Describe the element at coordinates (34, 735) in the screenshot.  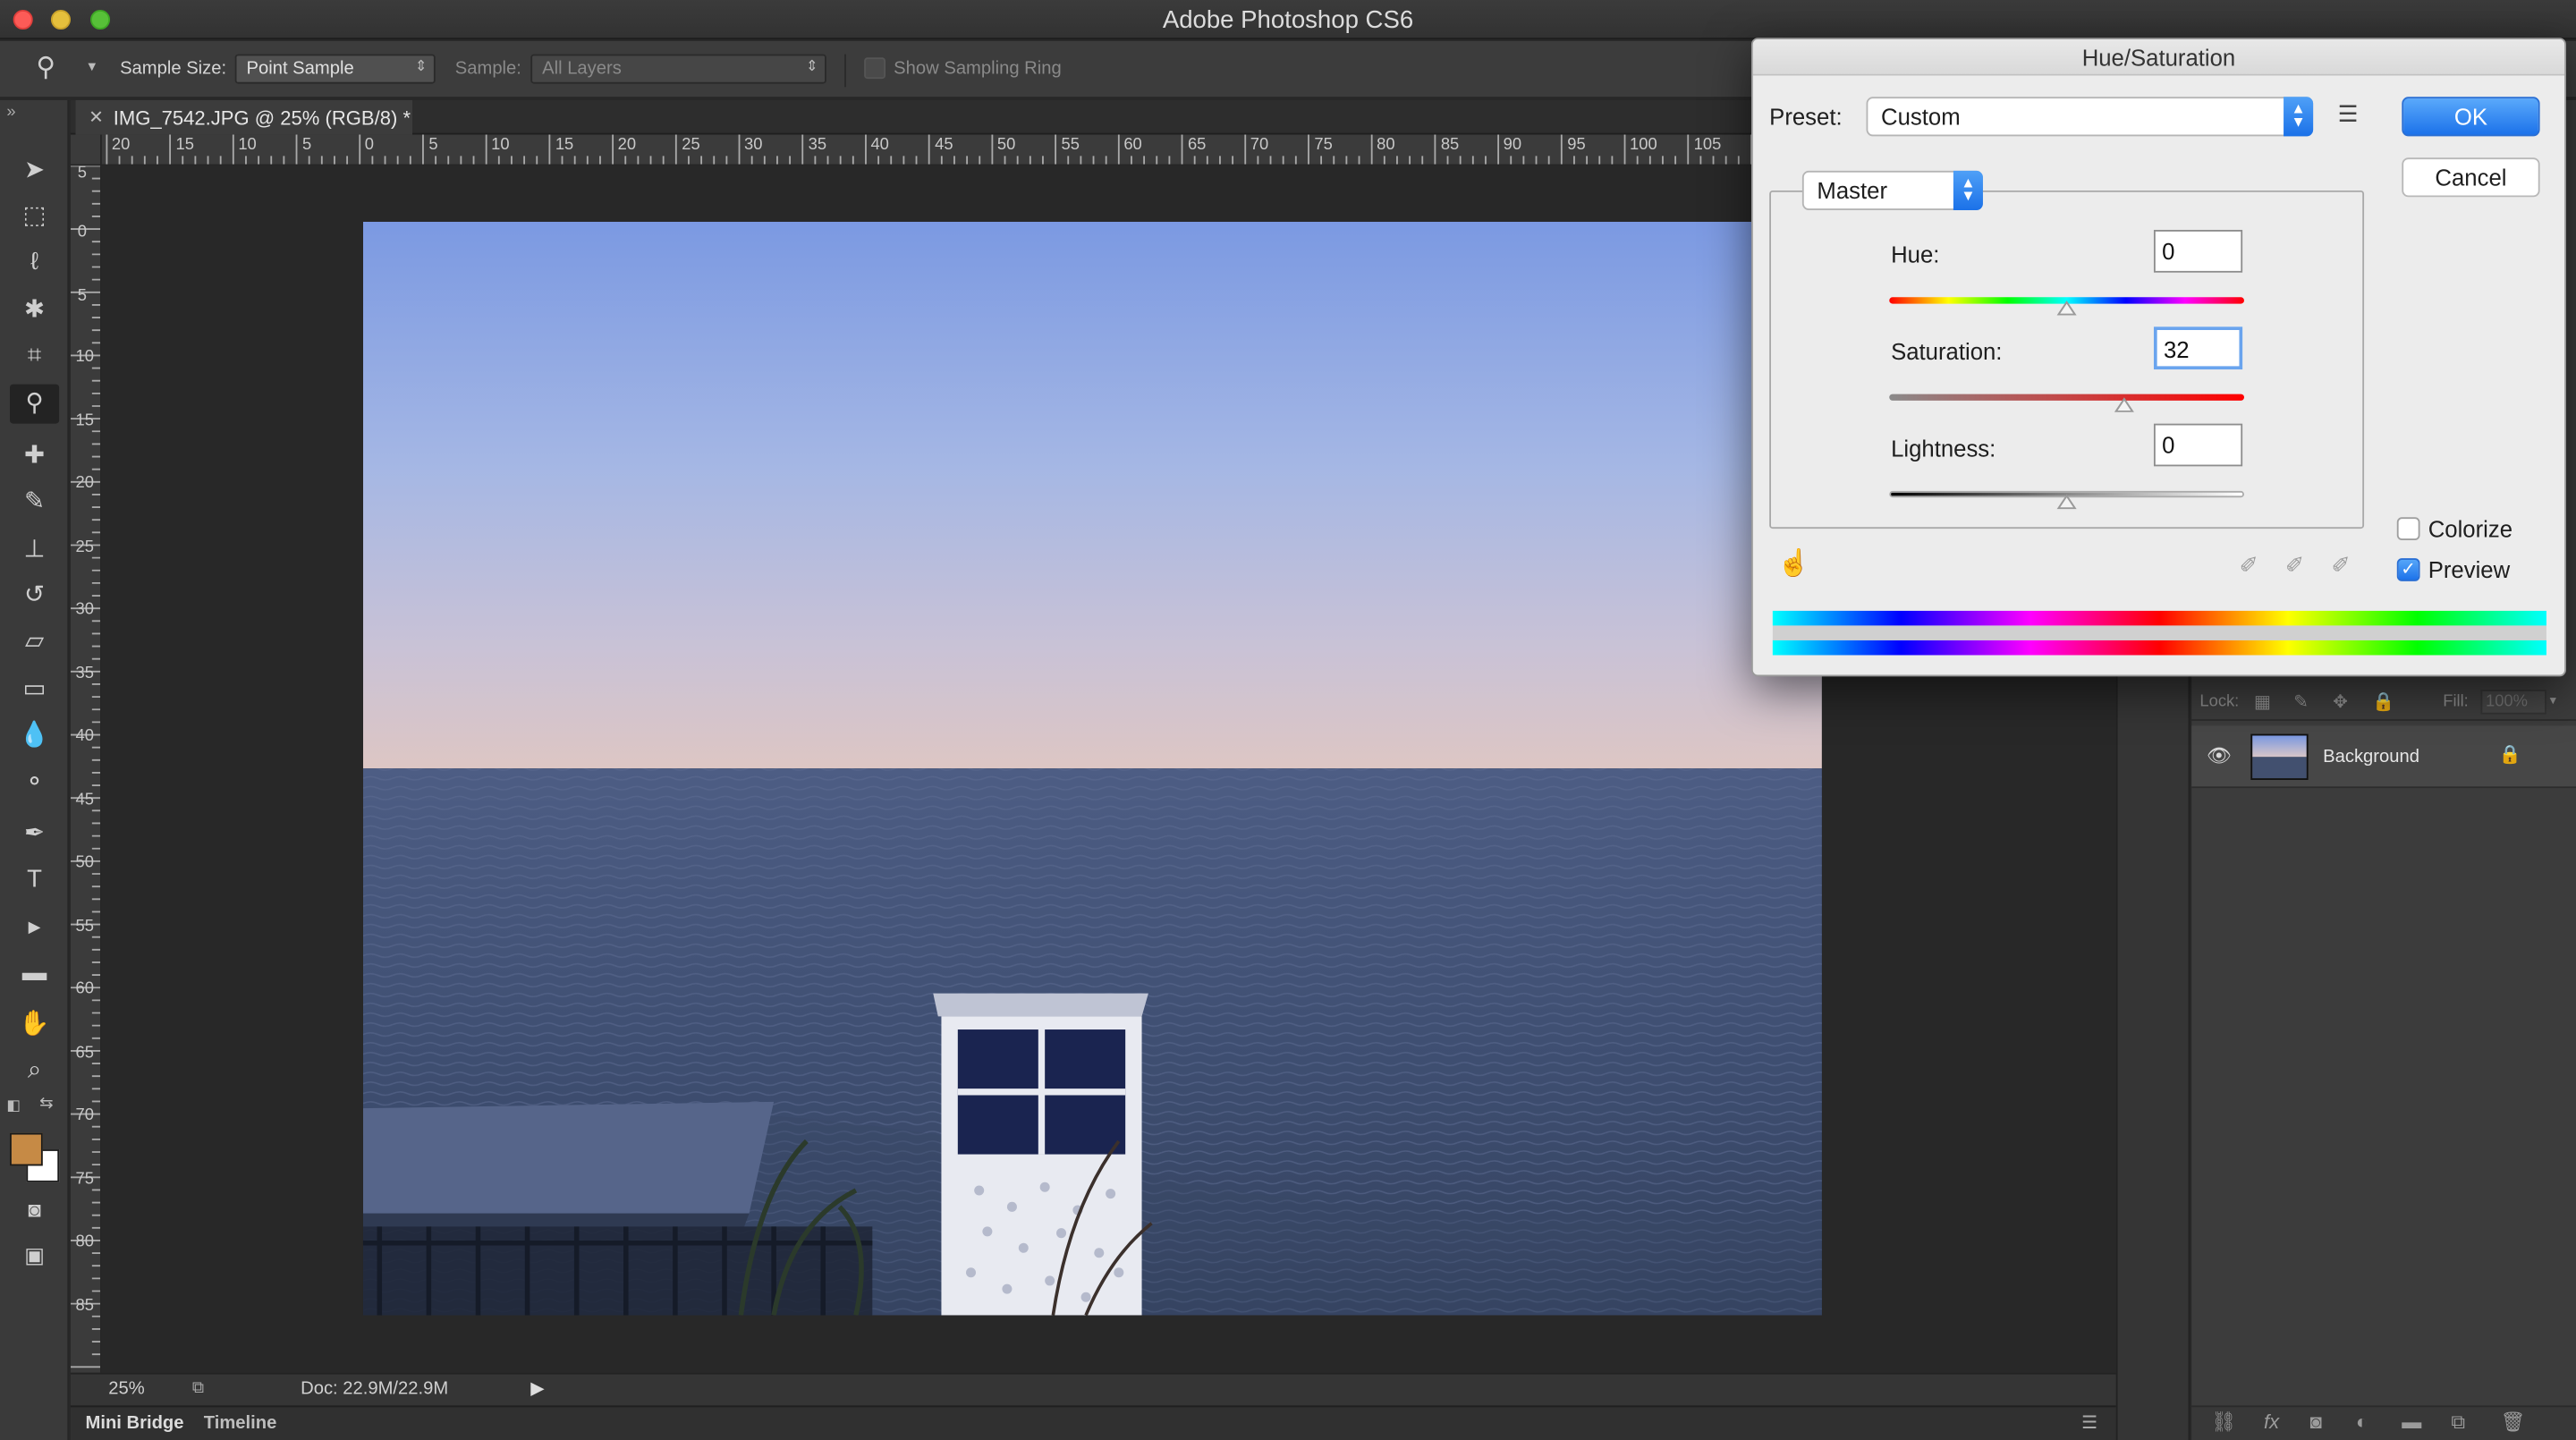
I see `blur-icon: 💧` at that location.